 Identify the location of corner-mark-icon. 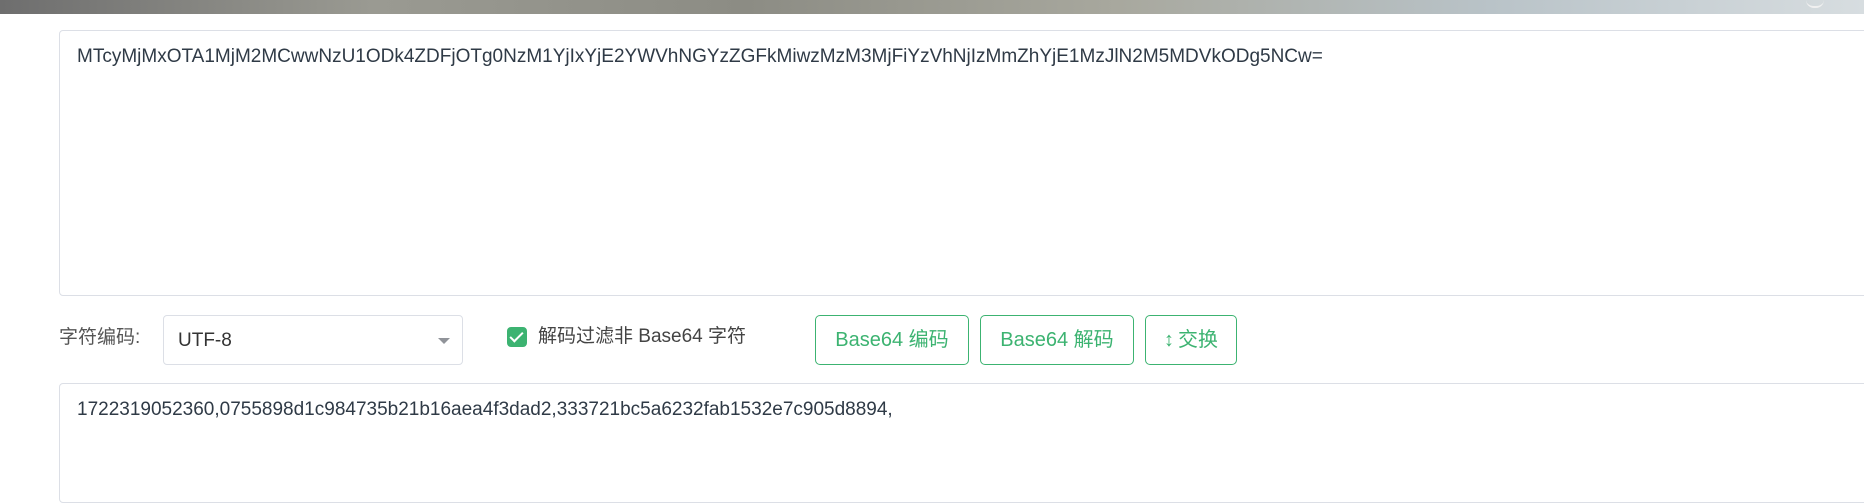
(1815, 4).